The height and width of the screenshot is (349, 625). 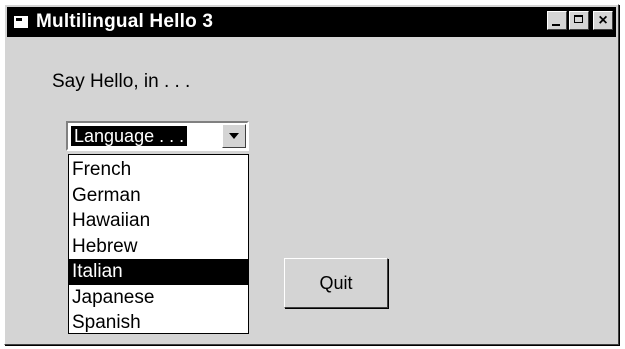 What do you see at coordinates (557, 20) in the screenshot?
I see `minimize-button` at bounding box center [557, 20].